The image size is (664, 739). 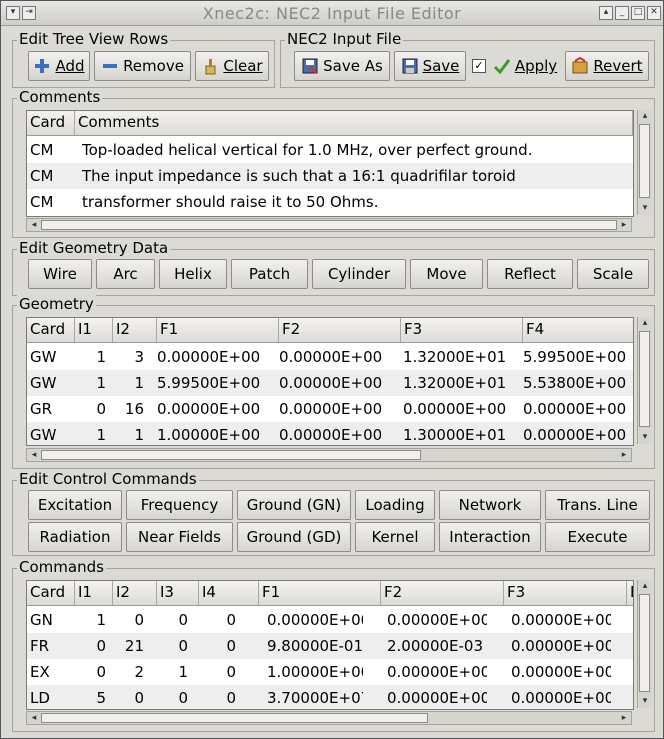 I want to click on floppy-icon, so click(x=410, y=66).